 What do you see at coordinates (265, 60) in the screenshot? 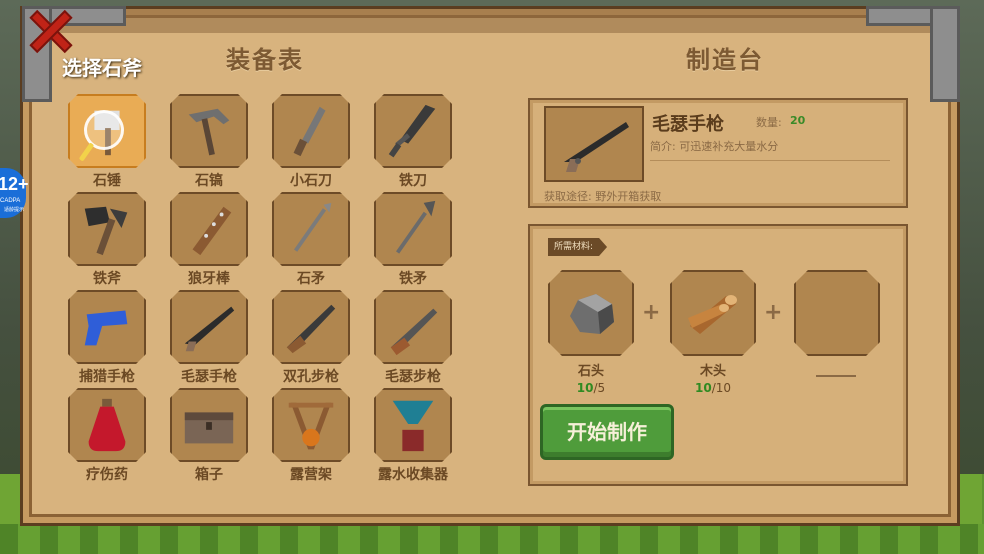
I see `equipment-title: 装备表` at bounding box center [265, 60].